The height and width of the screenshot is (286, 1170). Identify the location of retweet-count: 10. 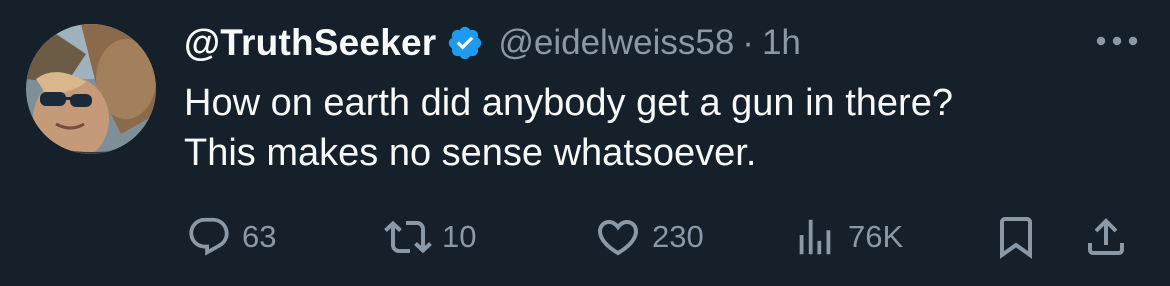
(459, 236).